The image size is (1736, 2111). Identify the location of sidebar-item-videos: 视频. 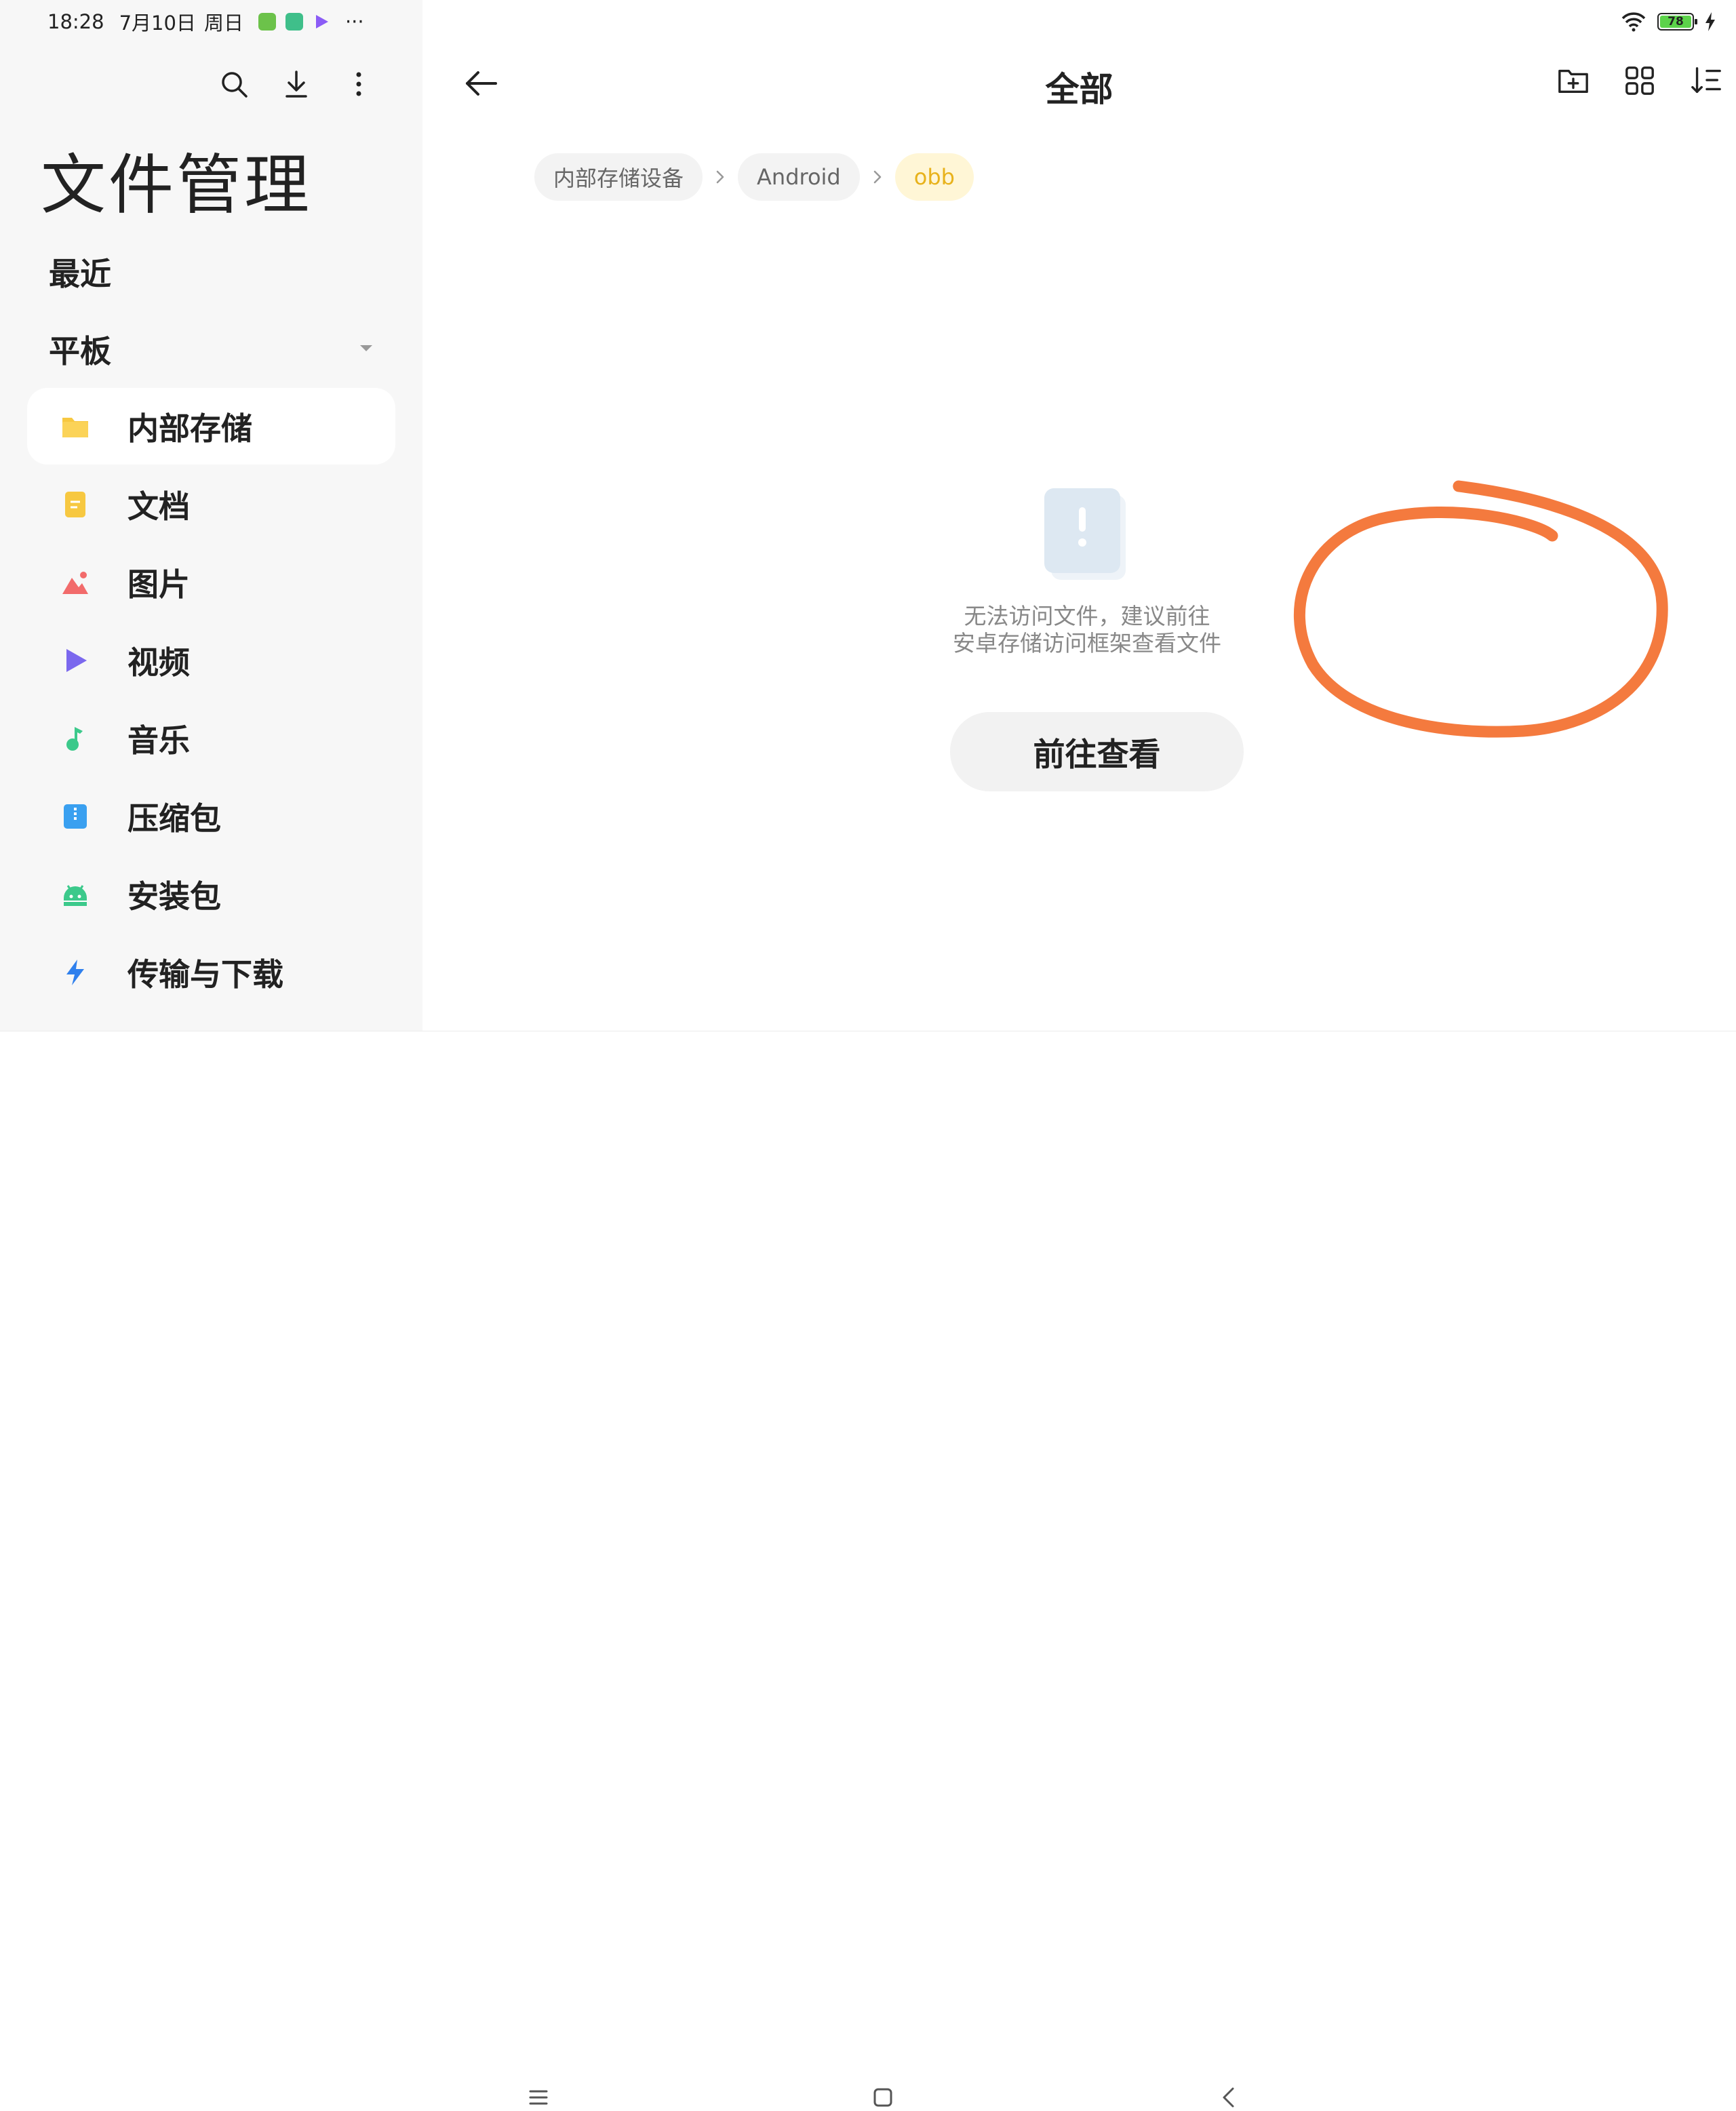
(211, 660).